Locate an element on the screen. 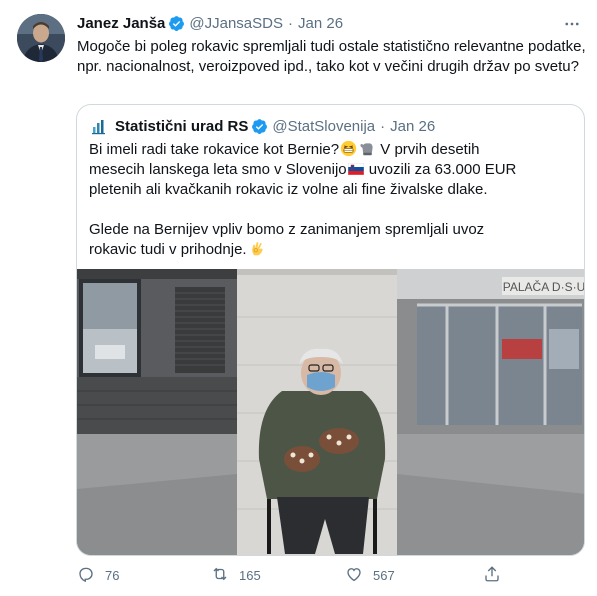 This screenshot has width=597, height=596. author-avatar is located at coordinates (41, 38).